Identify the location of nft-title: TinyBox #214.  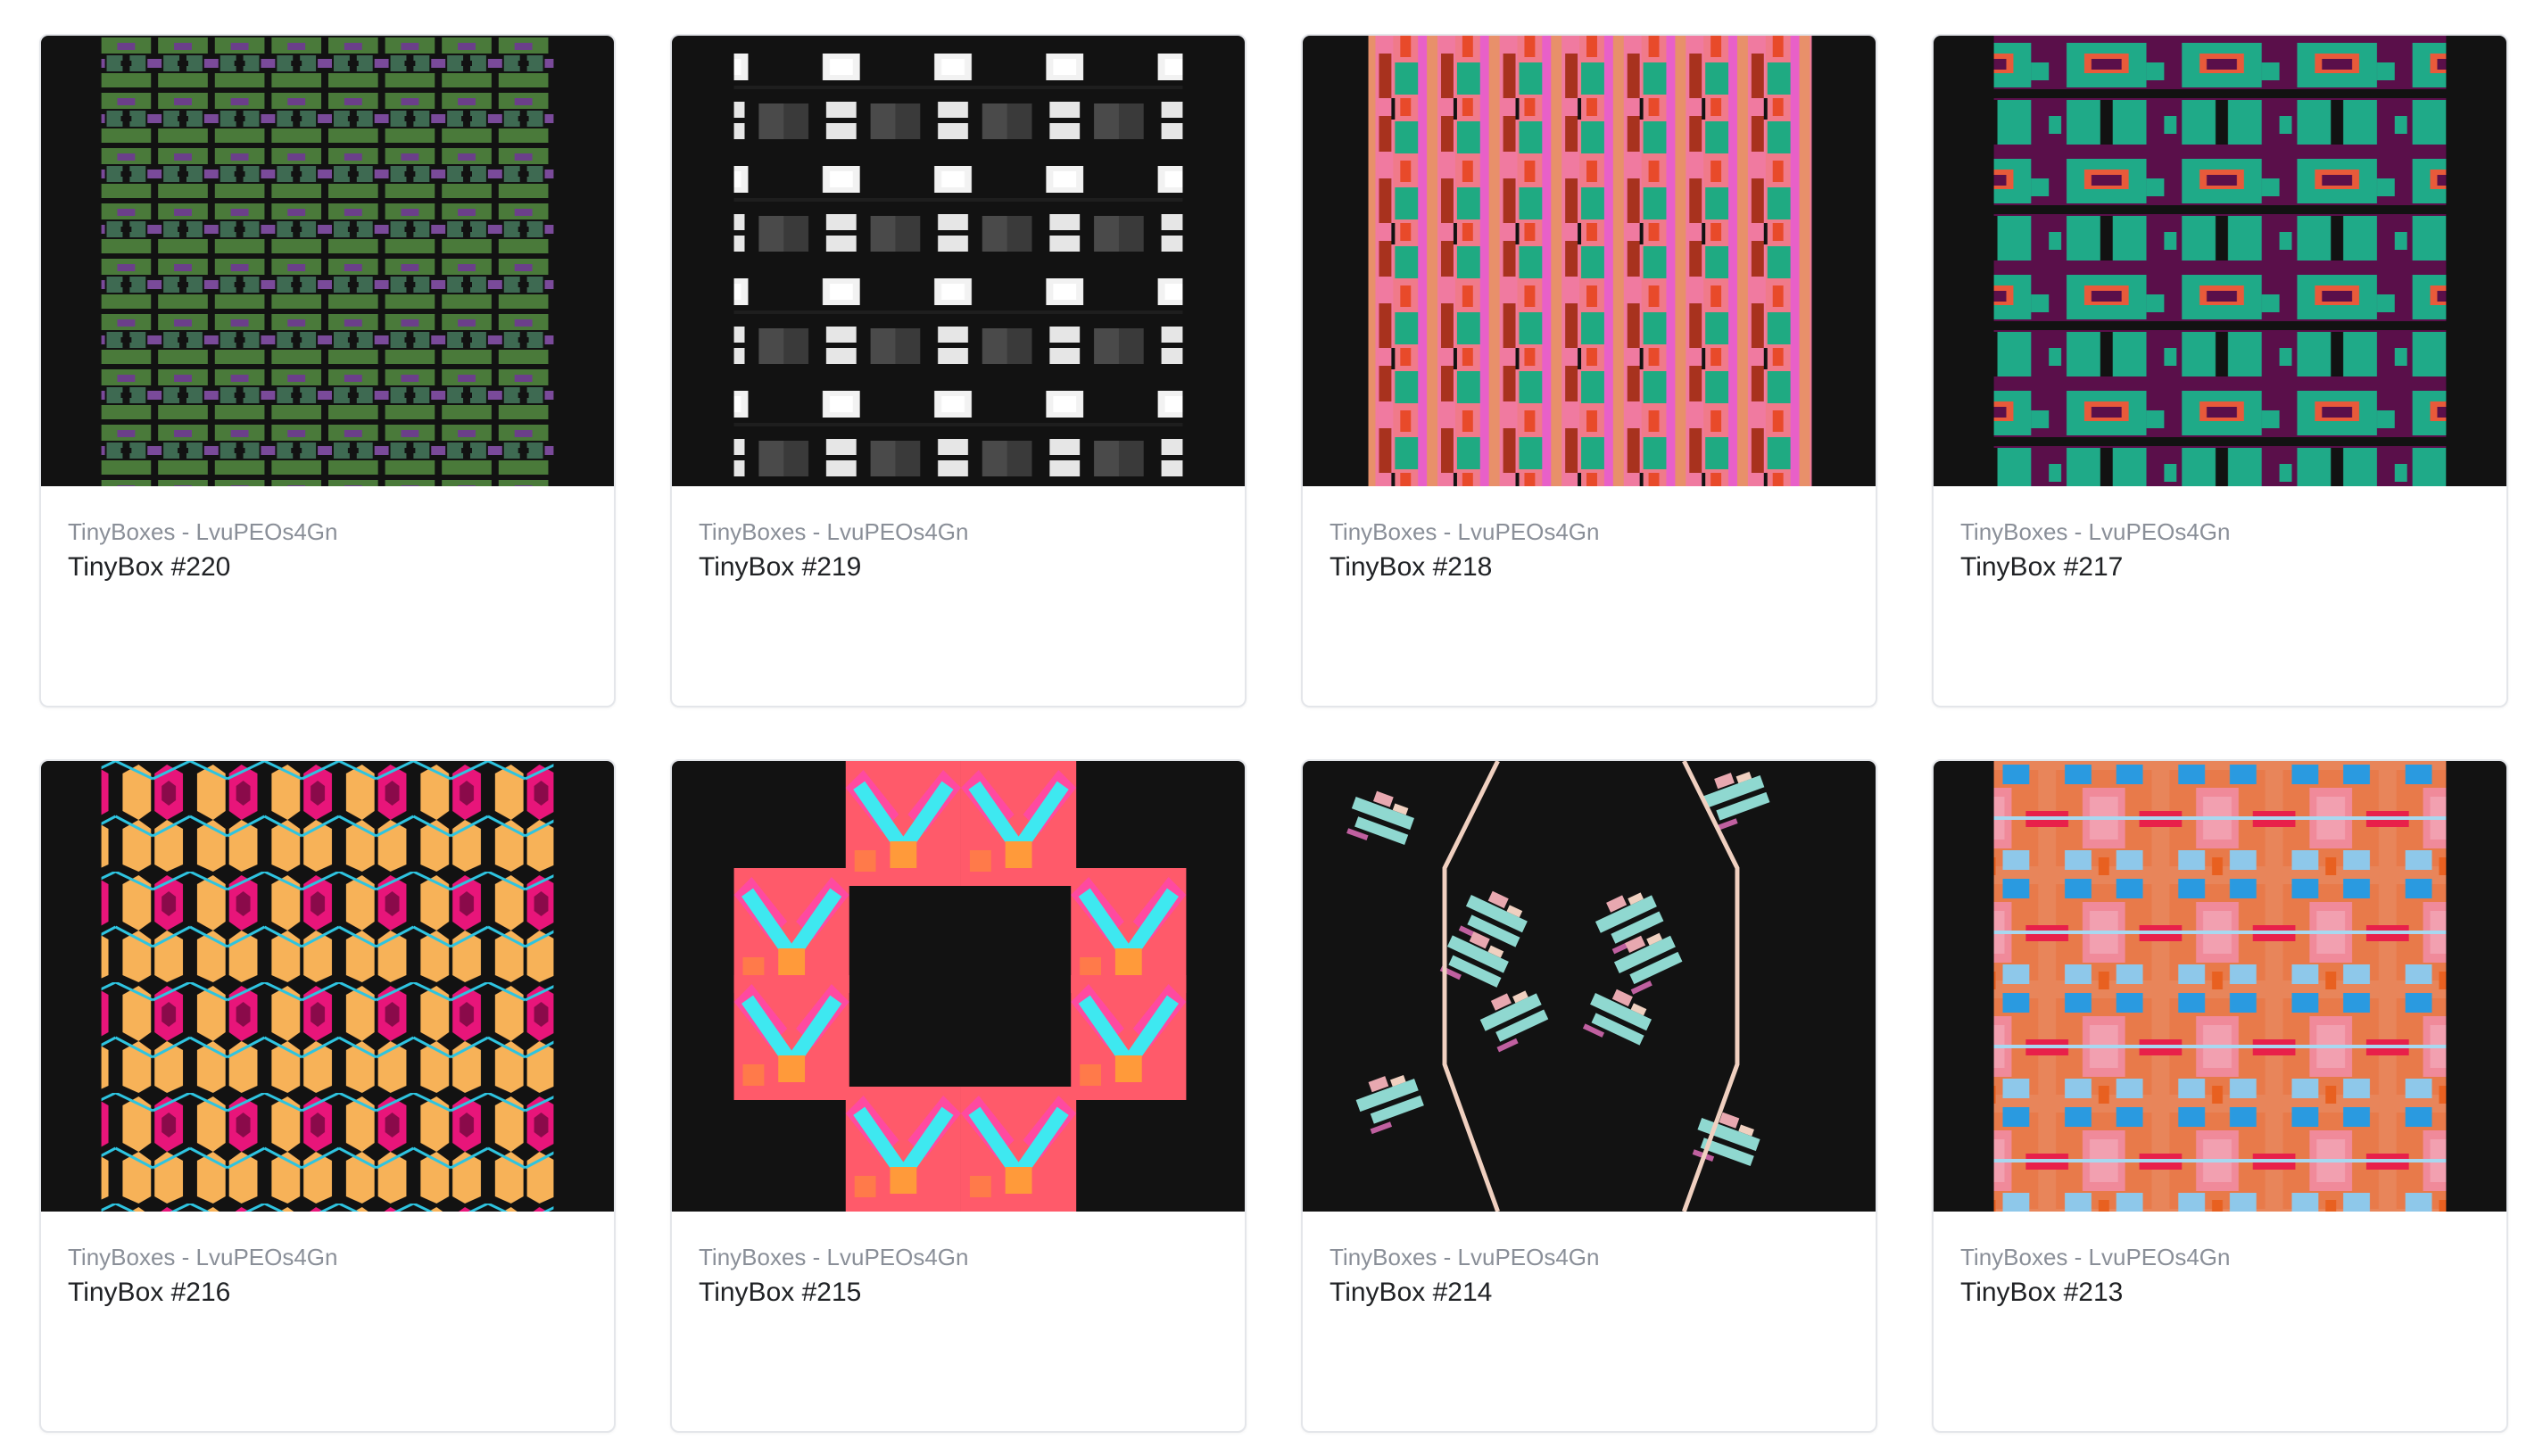
(1589, 1293).